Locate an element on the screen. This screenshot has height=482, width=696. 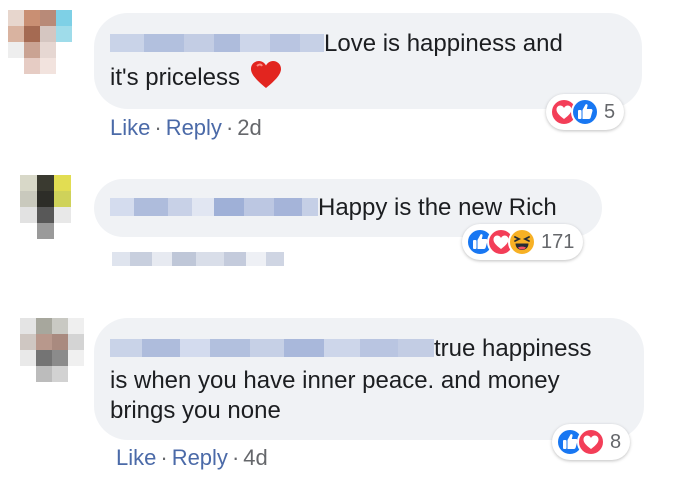
reaction-summary: 8 is located at coordinates (591, 442).